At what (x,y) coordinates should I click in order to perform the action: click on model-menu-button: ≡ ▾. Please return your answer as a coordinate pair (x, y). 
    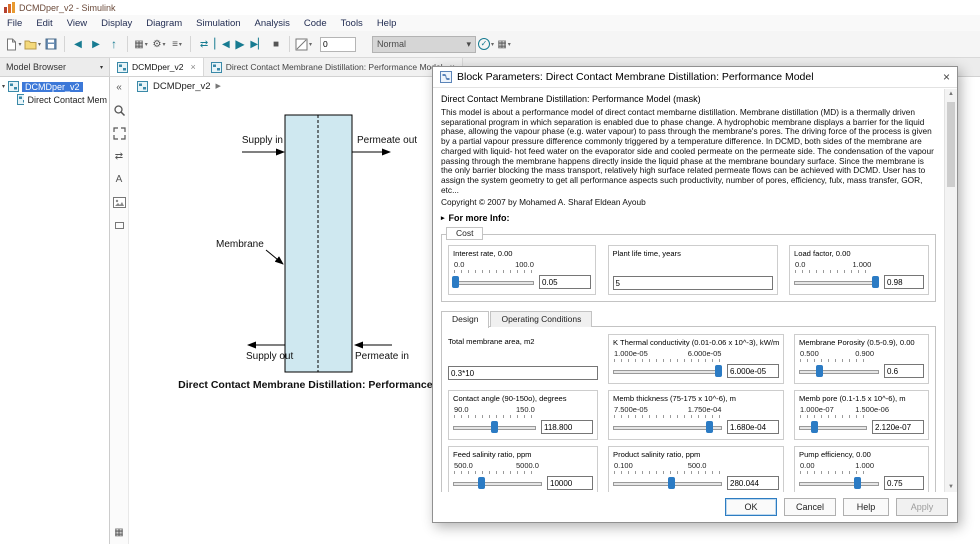
    Looking at the image, I should click on (177, 44).